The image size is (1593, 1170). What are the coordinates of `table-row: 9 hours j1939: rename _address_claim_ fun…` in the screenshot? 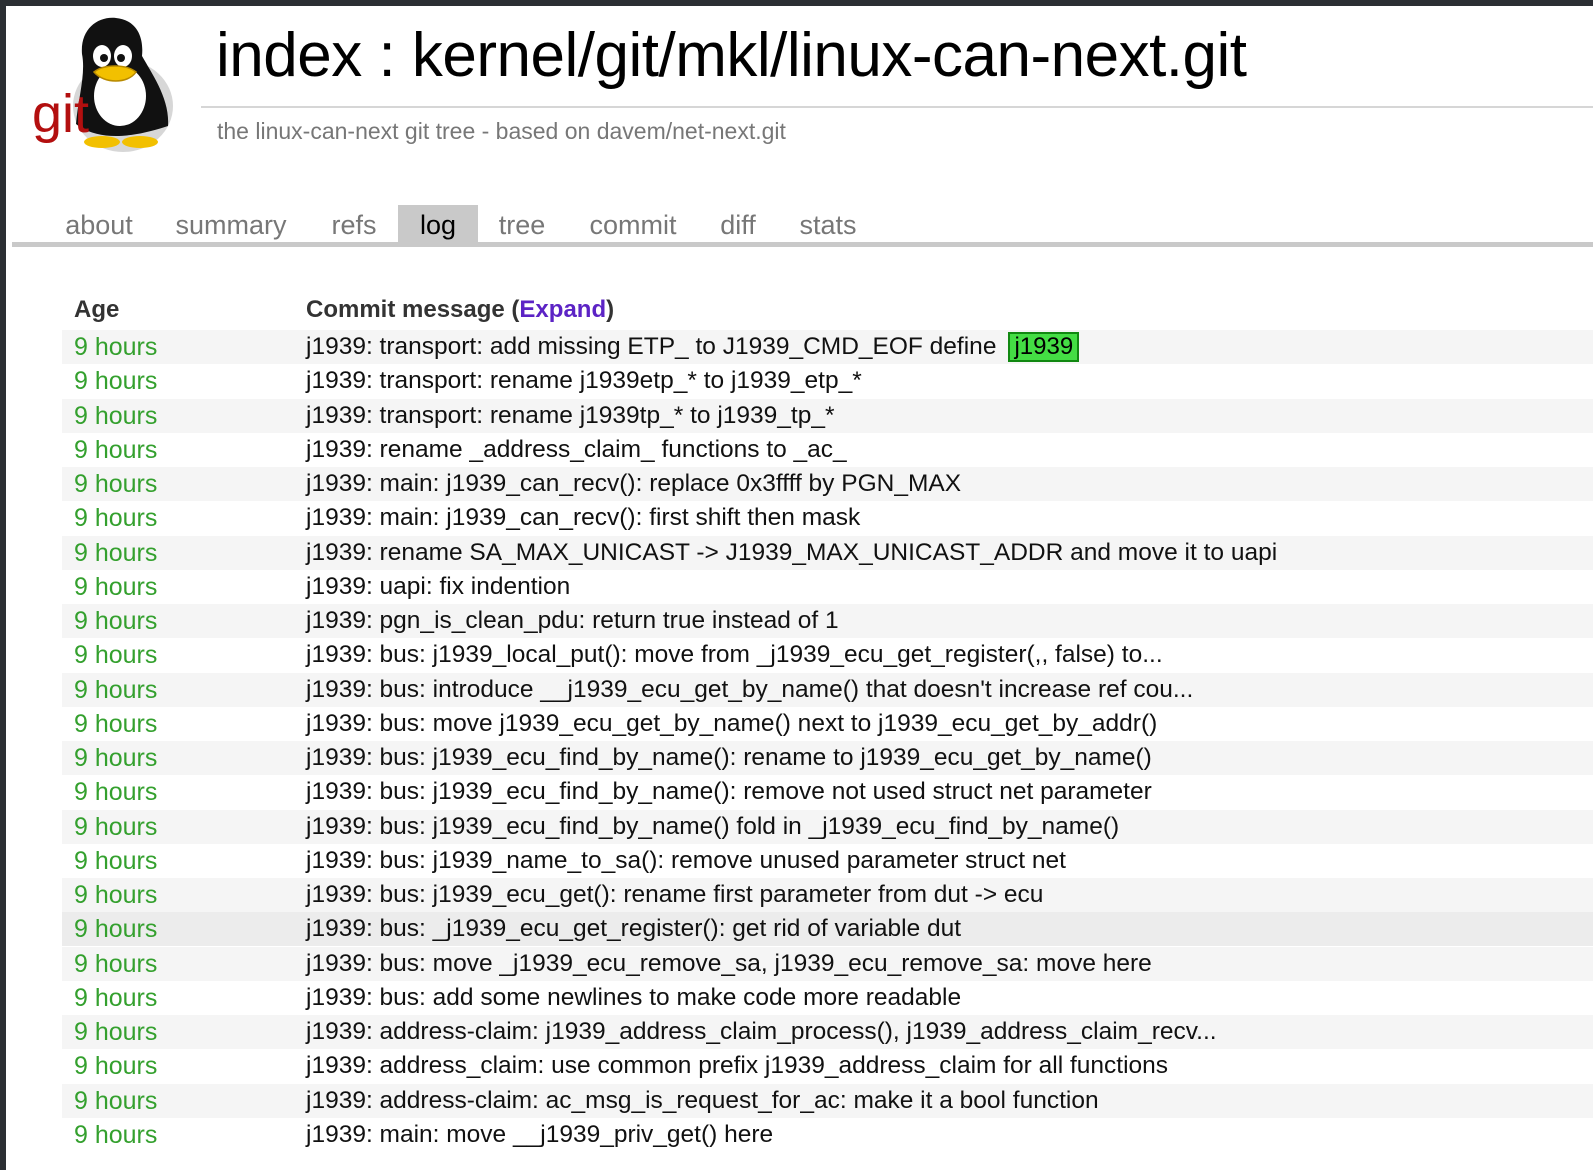 It's located at (827, 450).